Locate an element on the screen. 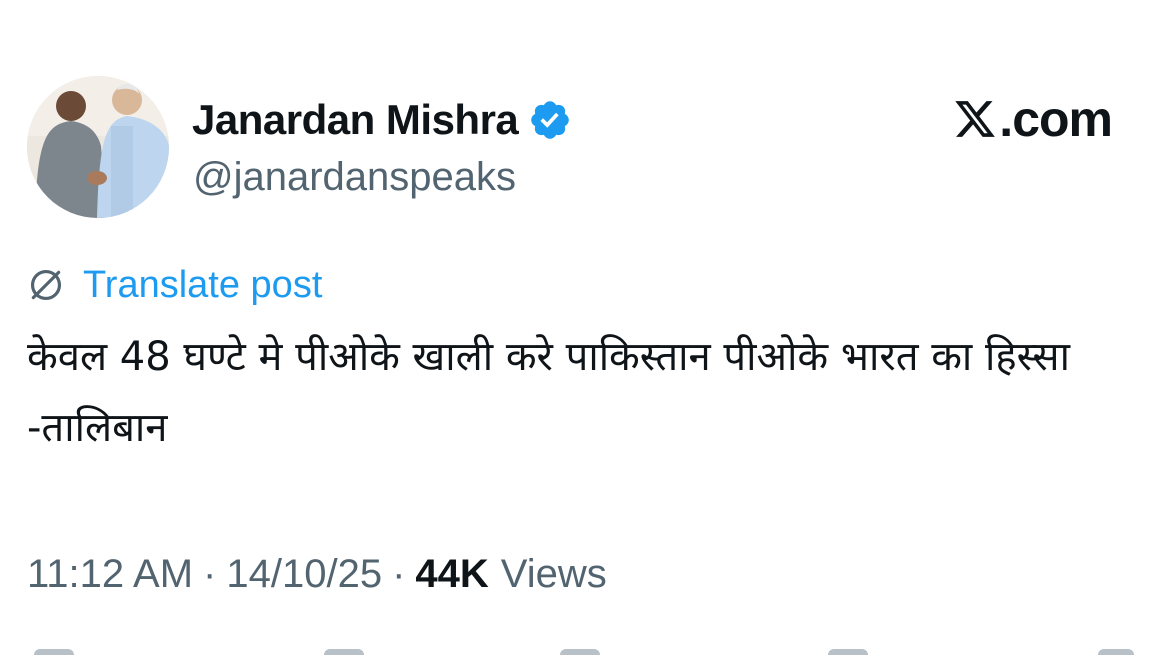  author-handle: @janardanspeaks is located at coordinates (354, 177).